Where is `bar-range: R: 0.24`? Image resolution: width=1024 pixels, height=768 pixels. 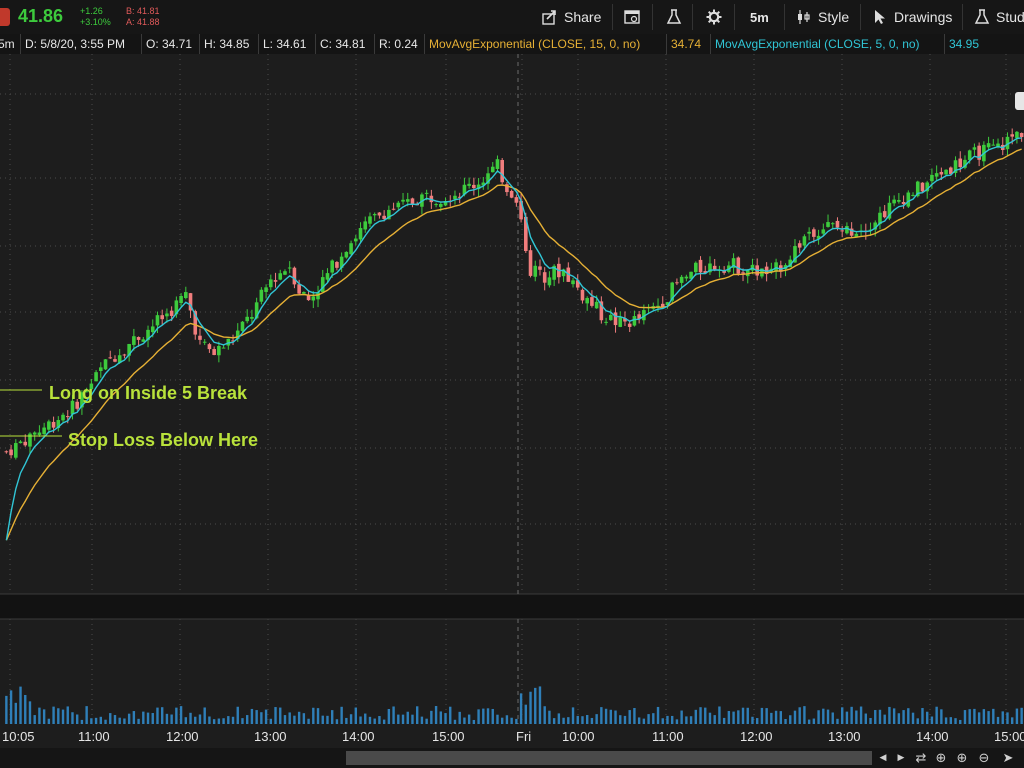 bar-range: R: 0.24 is located at coordinates (398, 44).